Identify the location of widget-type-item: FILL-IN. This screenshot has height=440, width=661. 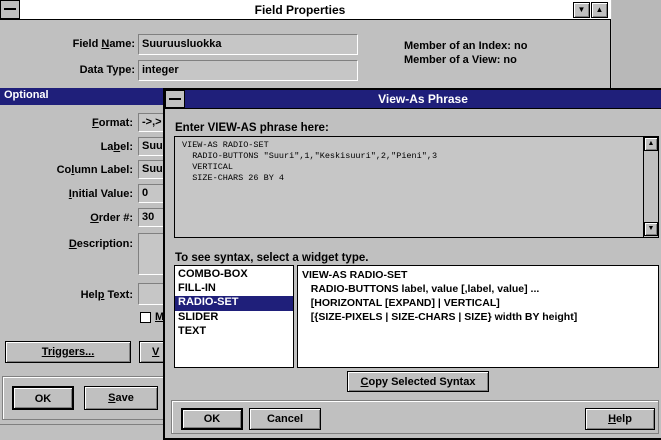
(234, 289).